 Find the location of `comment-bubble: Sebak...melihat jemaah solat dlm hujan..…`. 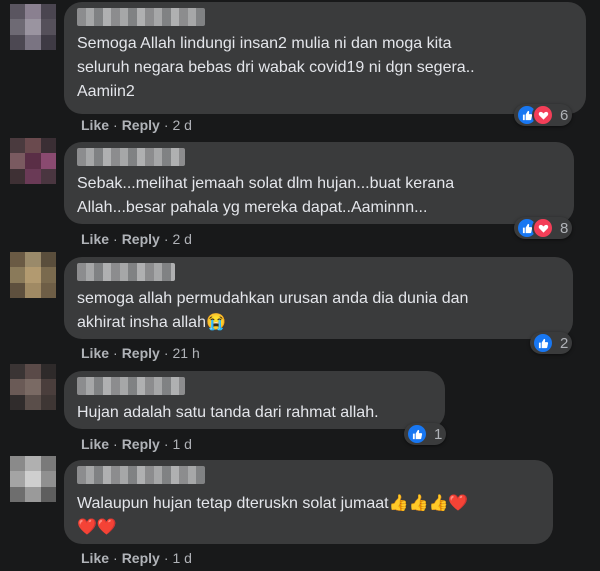

comment-bubble: Sebak...melihat jemaah solat dlm hujan..… is located at coordinates (319, 183).